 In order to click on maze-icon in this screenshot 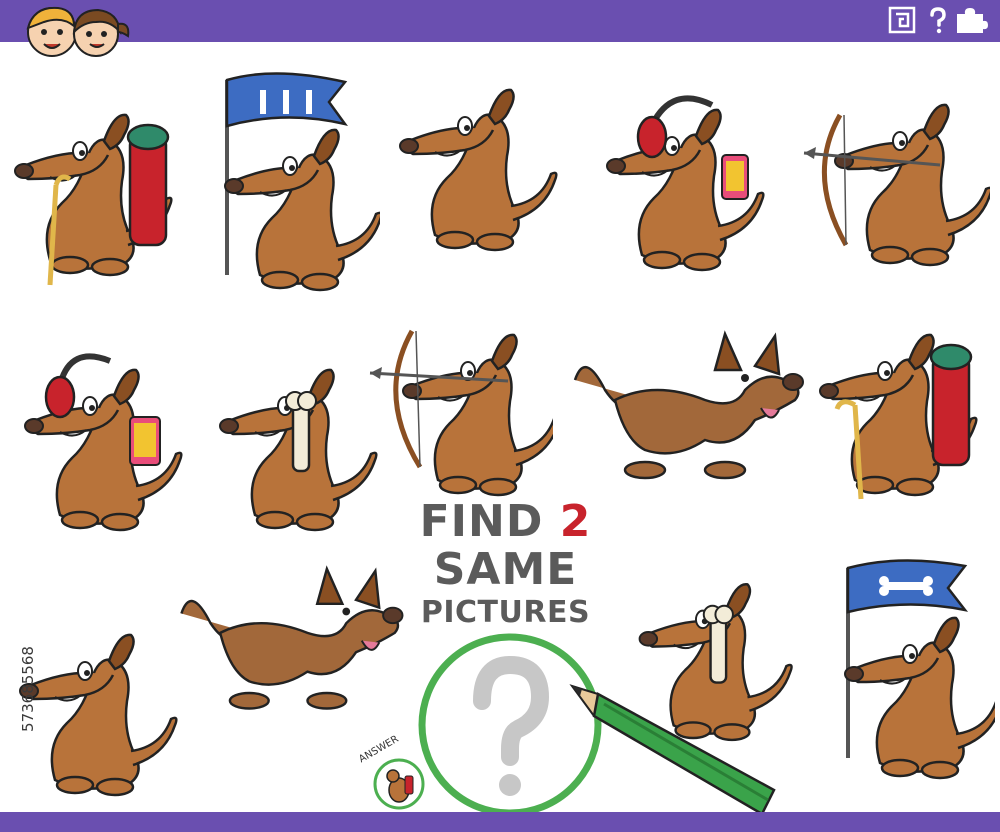, I will do `click(902, 20)`.